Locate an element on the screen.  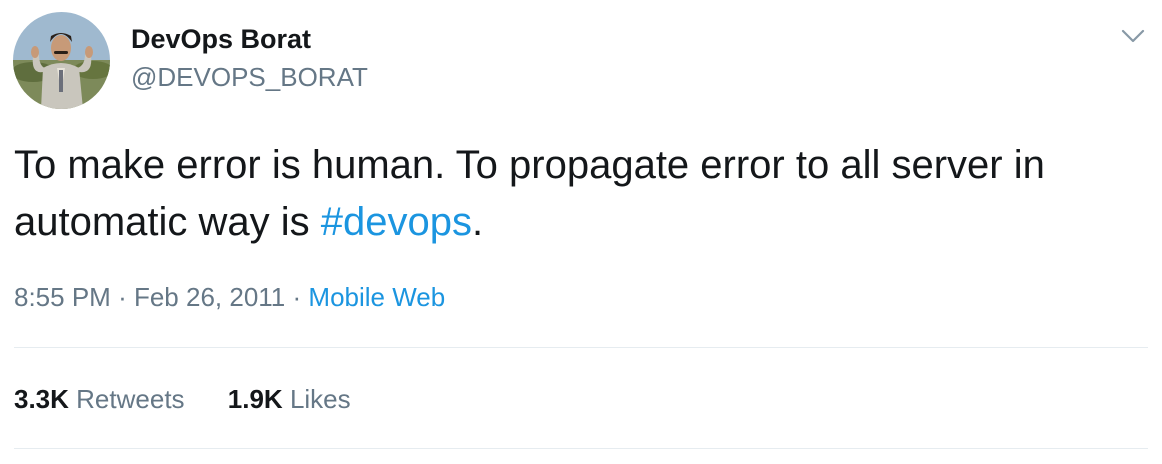
profile-photo is located at coordinates (61, 60).